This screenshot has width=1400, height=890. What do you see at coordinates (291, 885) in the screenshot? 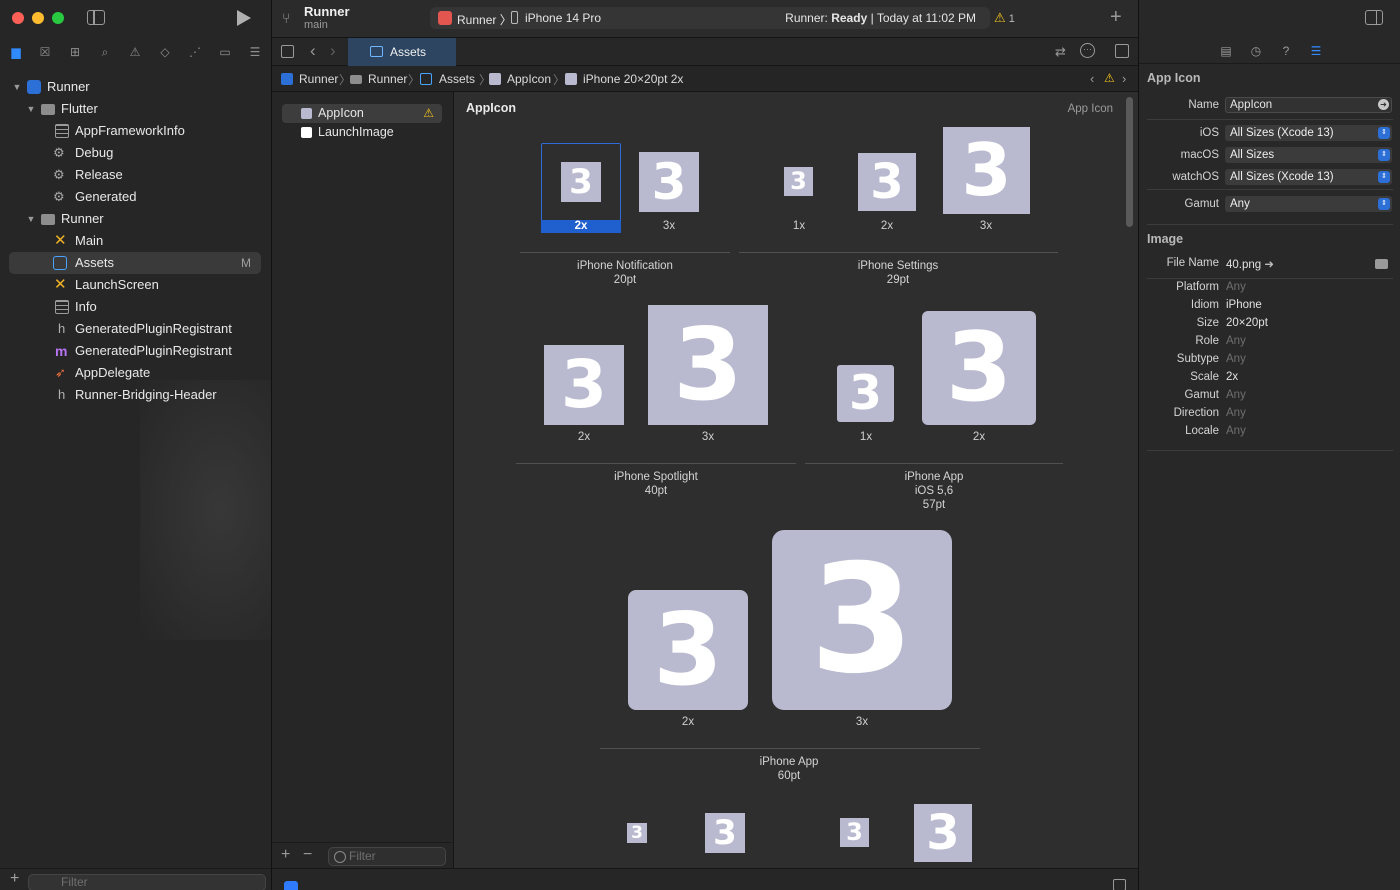
I see `debug-area-indicator-icon` at bounding box center [291, 885].